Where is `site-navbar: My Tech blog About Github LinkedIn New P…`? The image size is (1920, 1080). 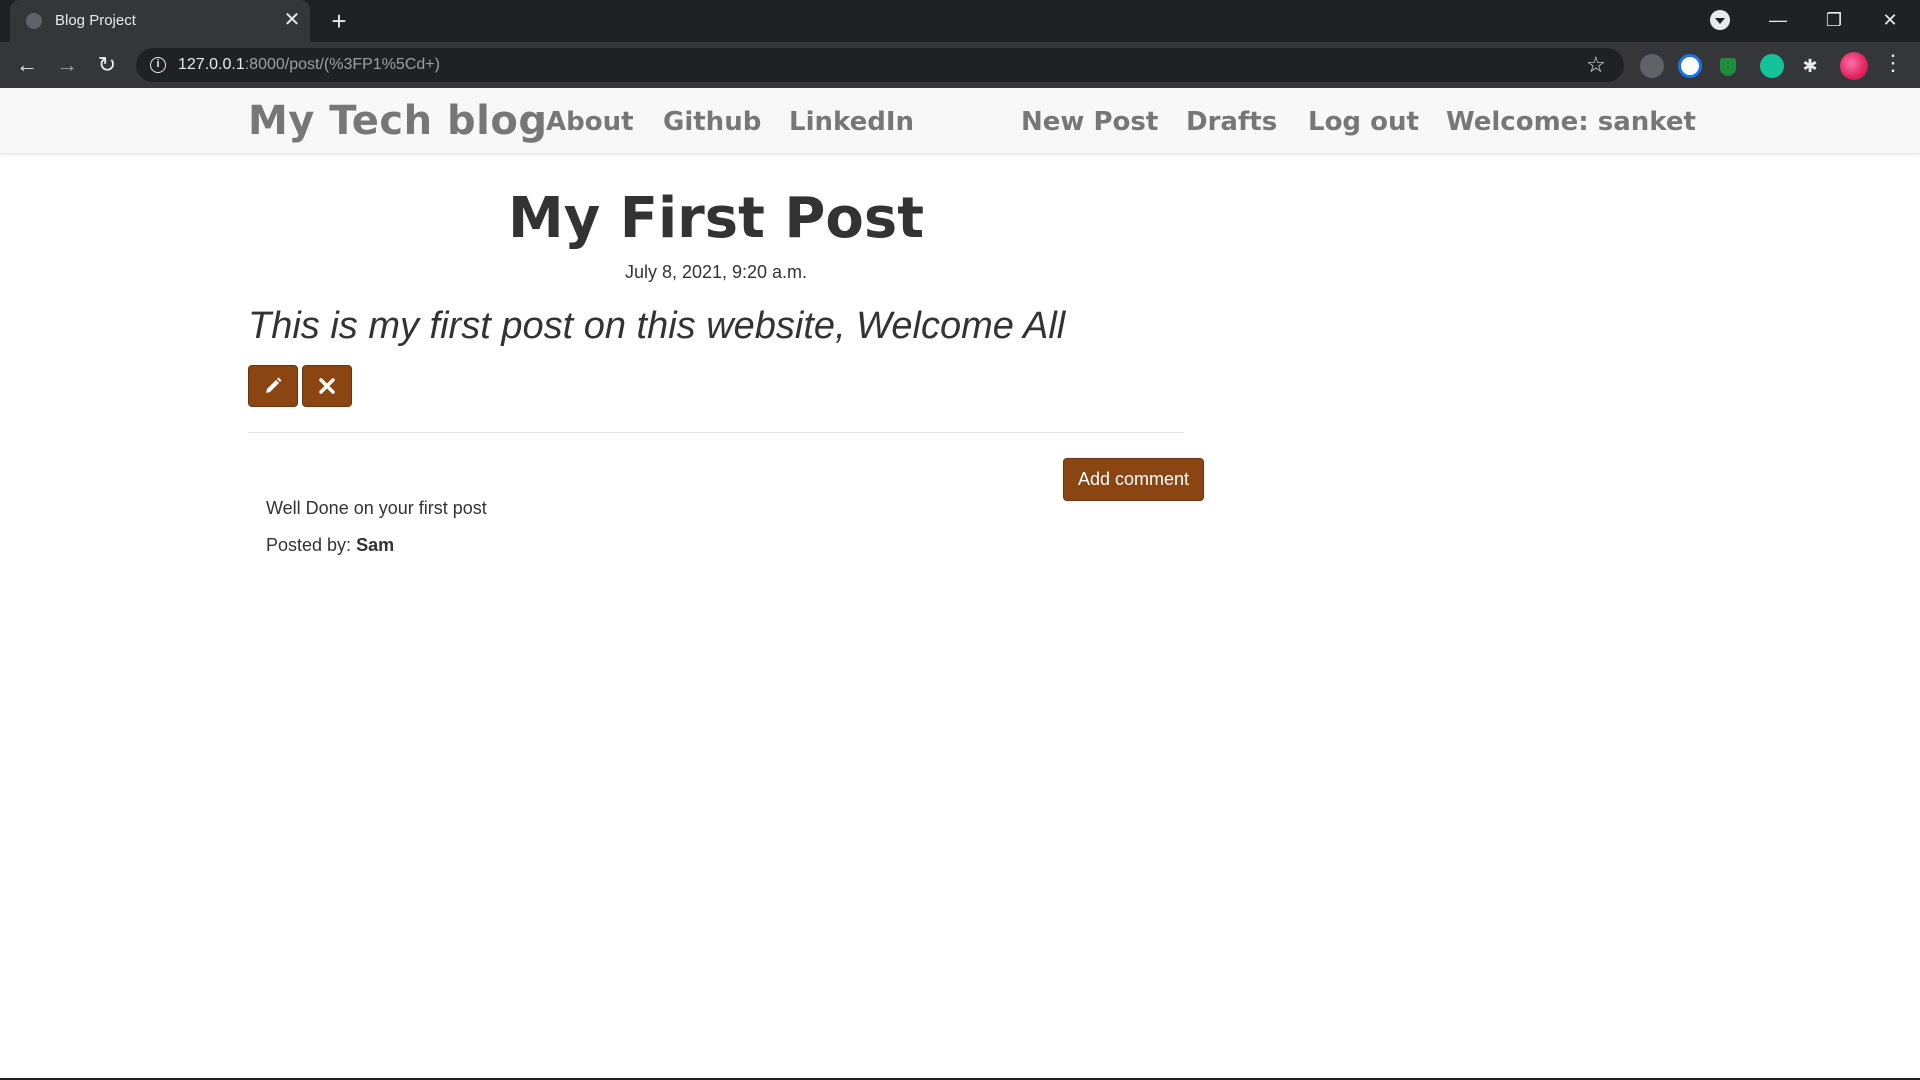 site-navbar: My Tech blog About Github LinkedIn New P… is located at coordinates (960, 121).